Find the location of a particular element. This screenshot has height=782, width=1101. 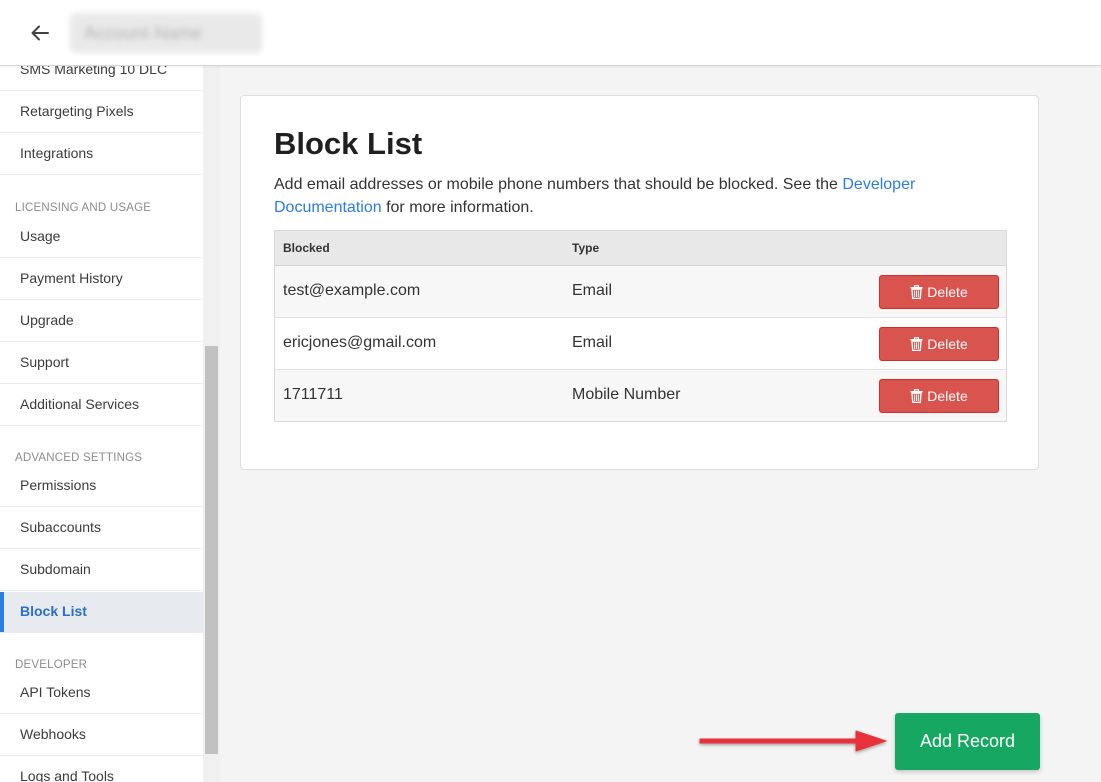

sidebar-item-label: Retargeting Pixels is located at coordinates (77, 111).